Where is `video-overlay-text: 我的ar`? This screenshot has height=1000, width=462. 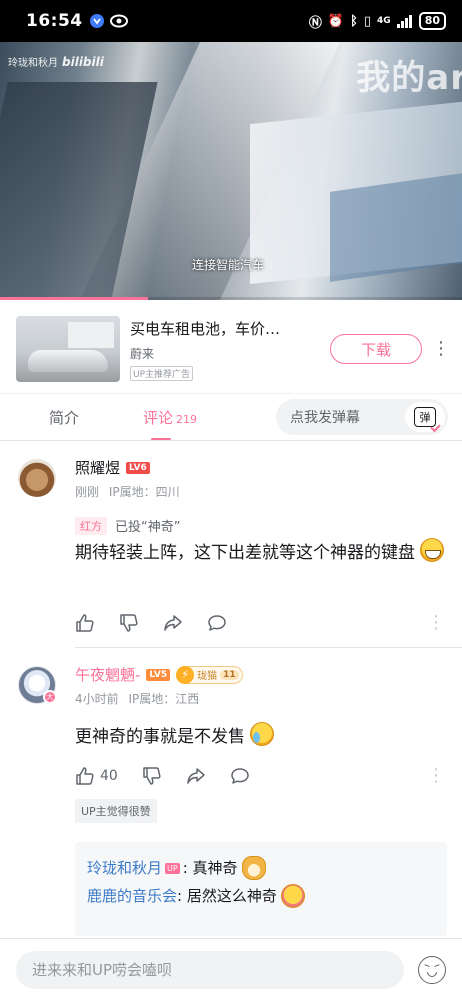 video-overlay-text: 我的ar is located at coordinates (409, 78).